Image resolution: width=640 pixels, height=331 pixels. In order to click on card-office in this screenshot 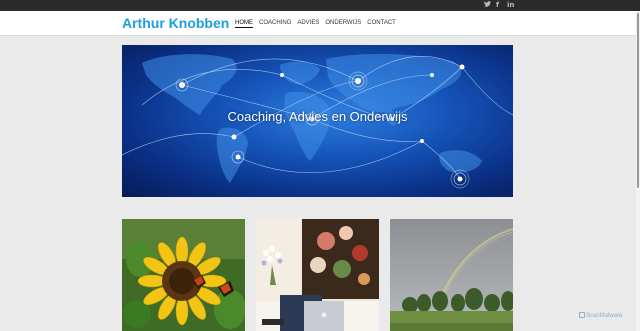, I will do `click(317, 275)`.